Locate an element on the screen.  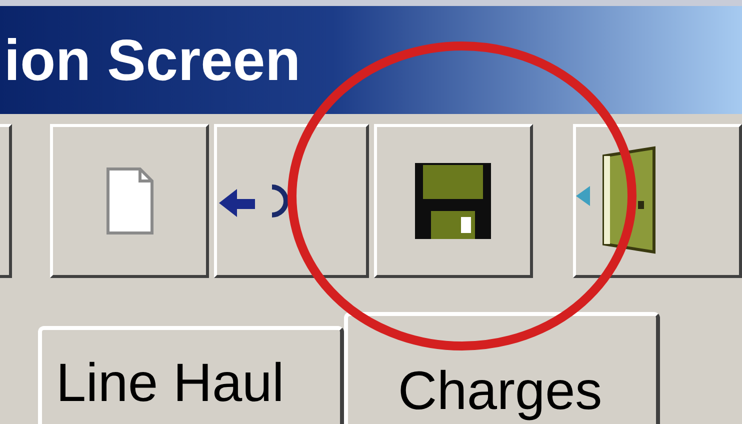
new-document-icon is located at coordinates (129, 201).